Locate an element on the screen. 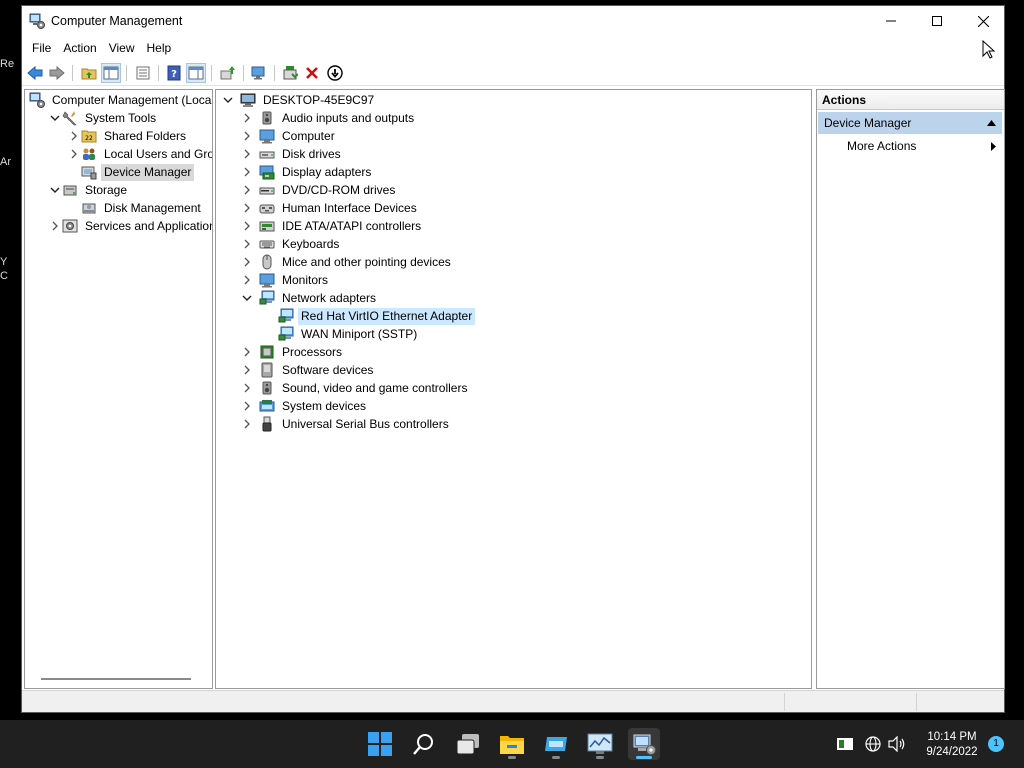 The image size is (1024, 768). console-tree-item: Disk Management is located at coordinates (142, 208).